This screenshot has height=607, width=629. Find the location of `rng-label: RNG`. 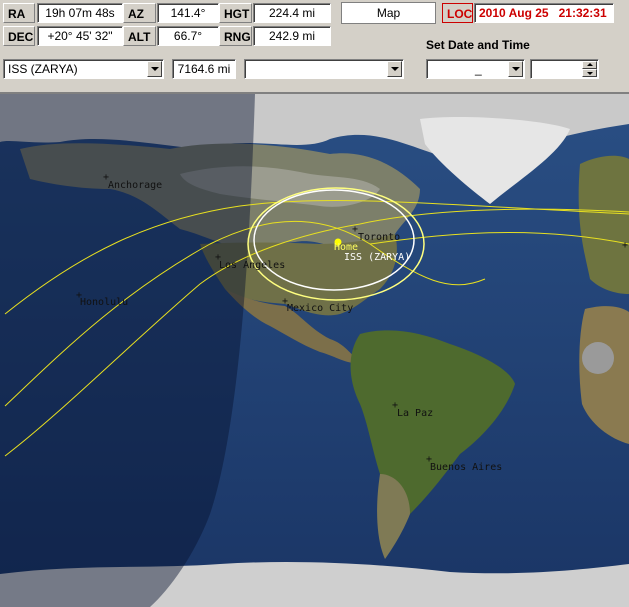

rng-label: RNG is located at coordinates (235, 36).